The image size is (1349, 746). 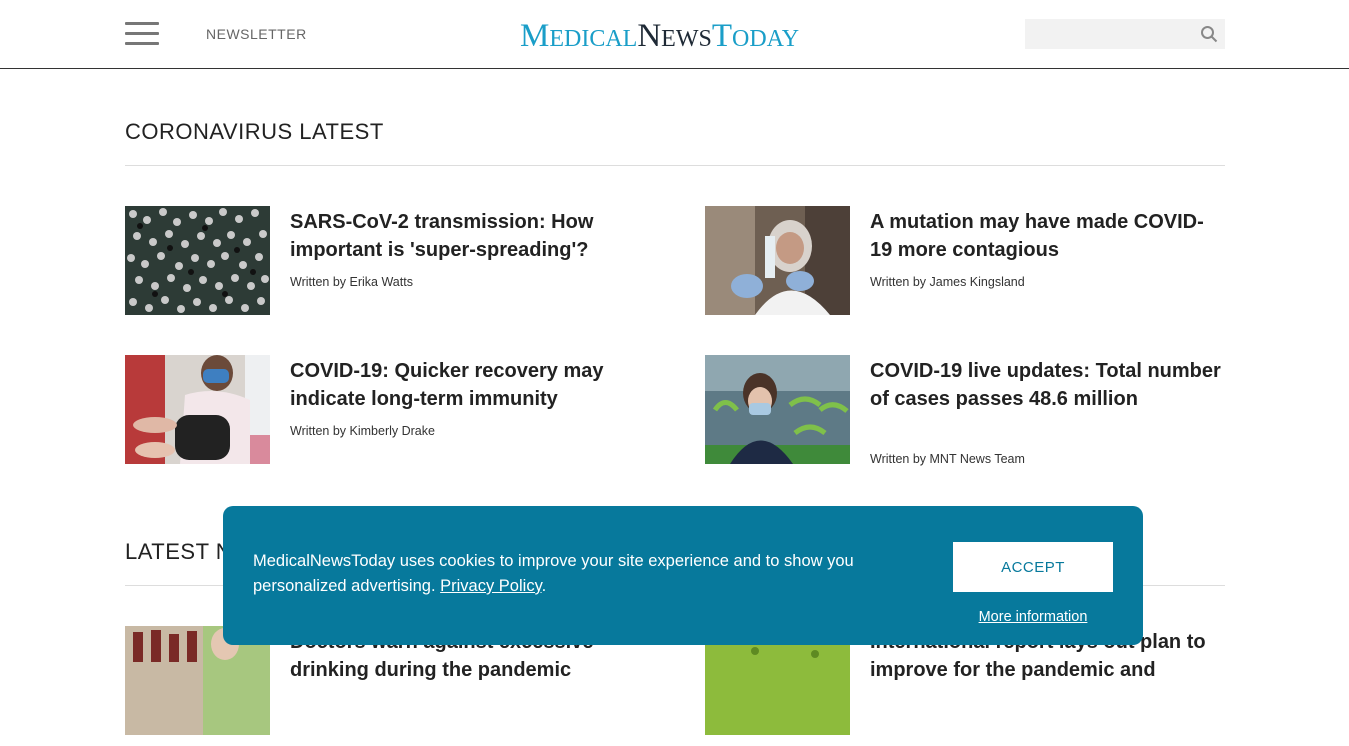 I want to click on article-byline: Written by Kimberly Drake, so click(x=362, y=431).